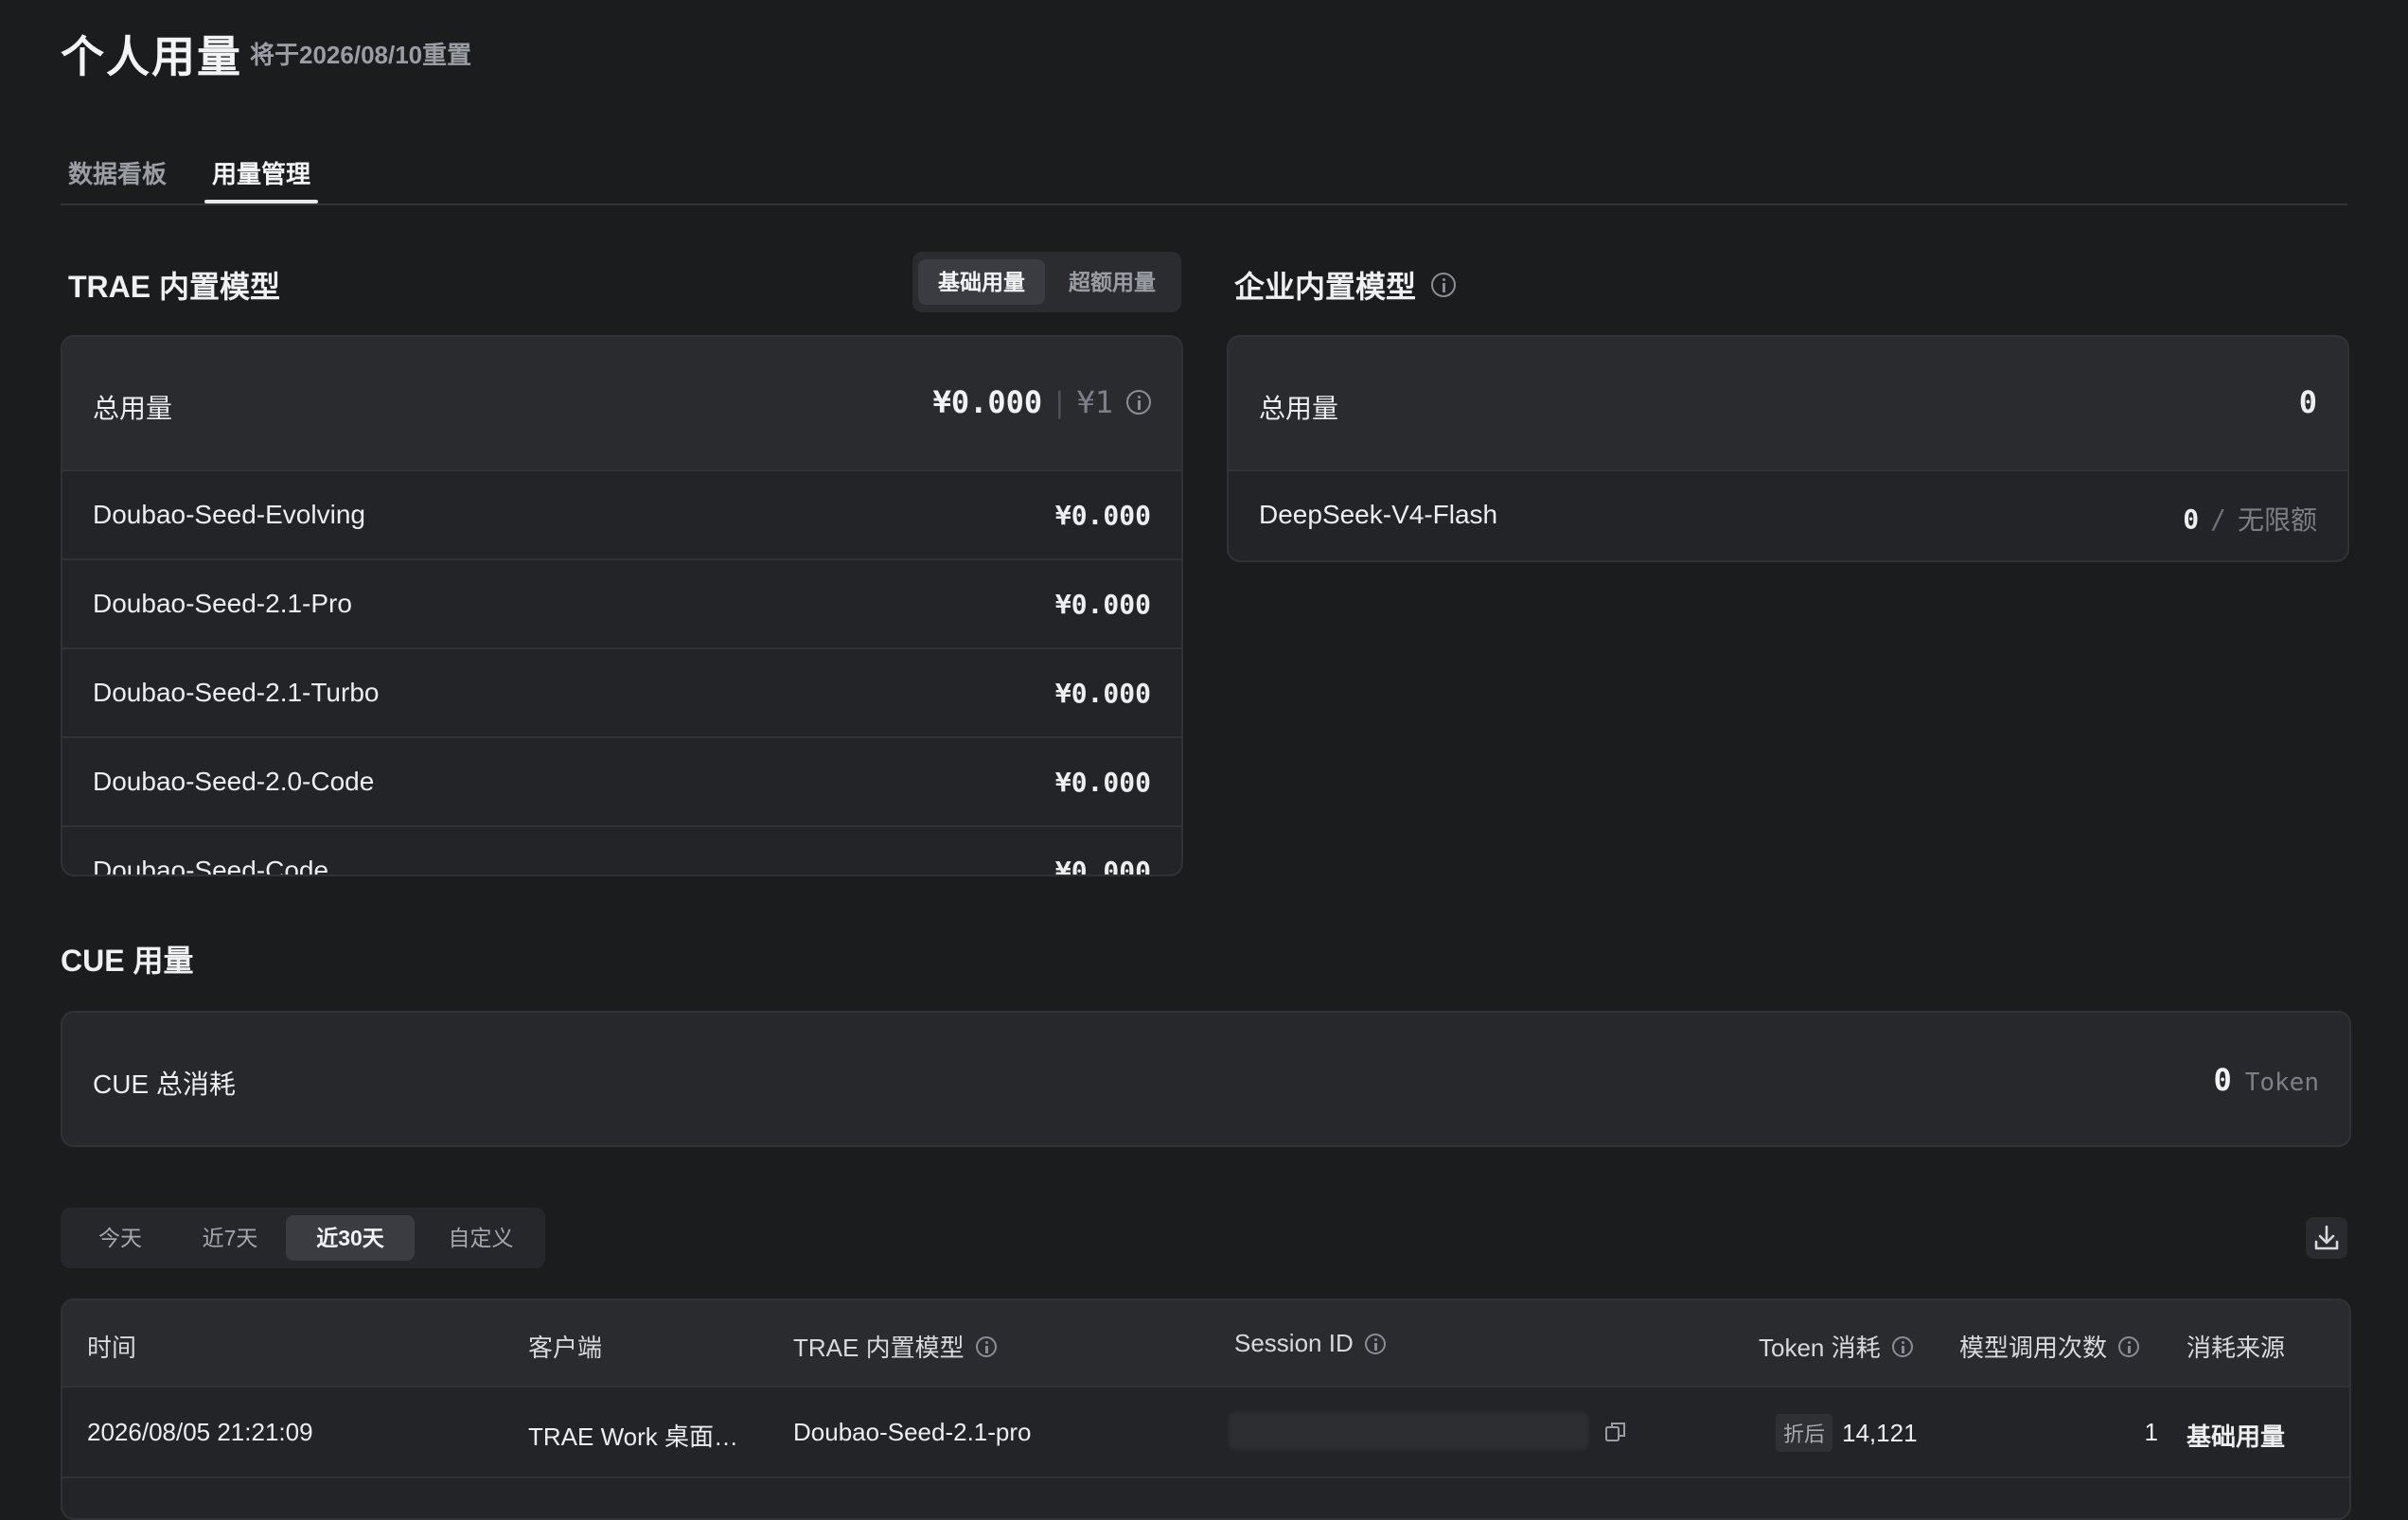 Image resolution: width=2408 pixels, height=1520 pixels. What do you see at coordinates (229, 514) in the screenshot?
I see `model-name: Doubao-Seed-Evolving` at bounding box center [229, 514].